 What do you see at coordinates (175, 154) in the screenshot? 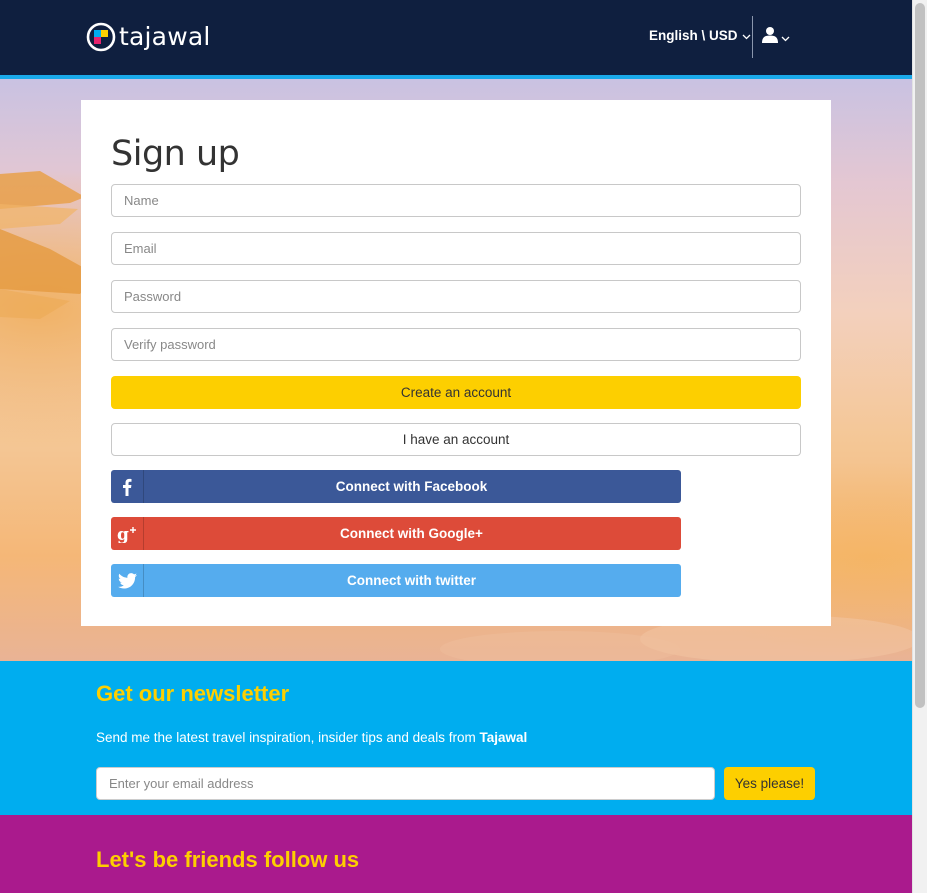
I see `page-title: Sign up` at bounding box center [175, 154].